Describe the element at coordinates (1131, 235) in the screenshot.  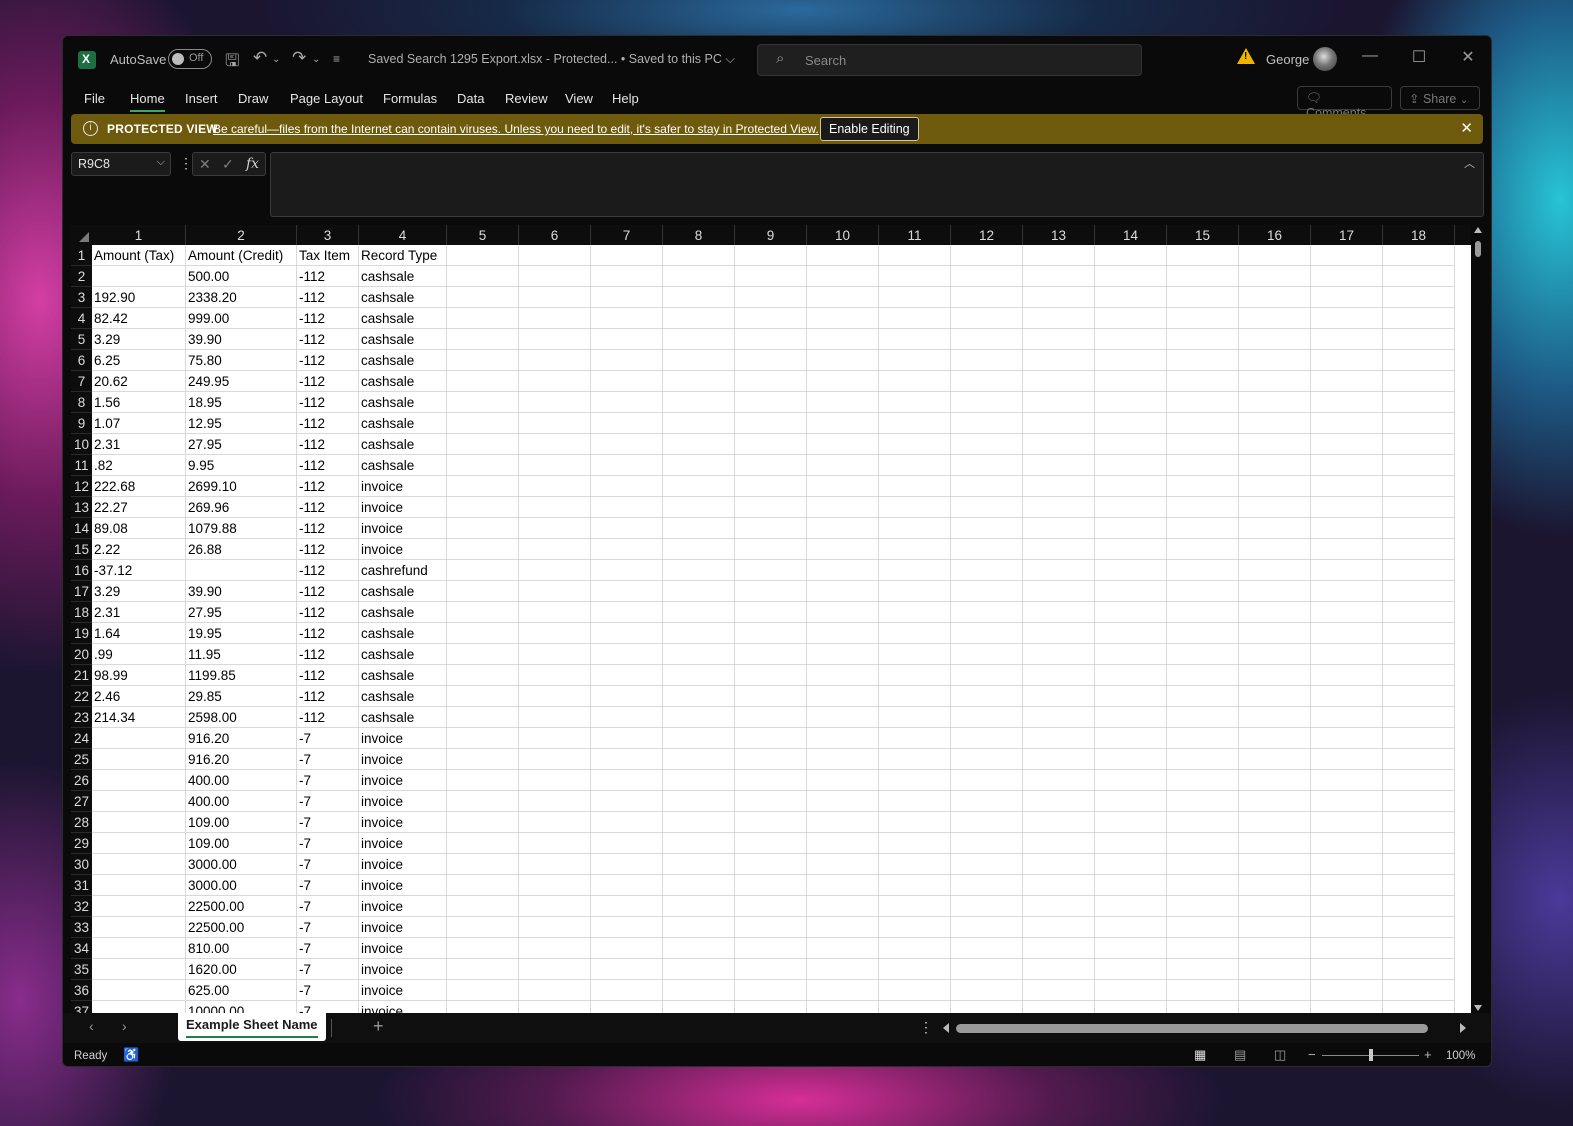
I see `column-header: 14` at that location.